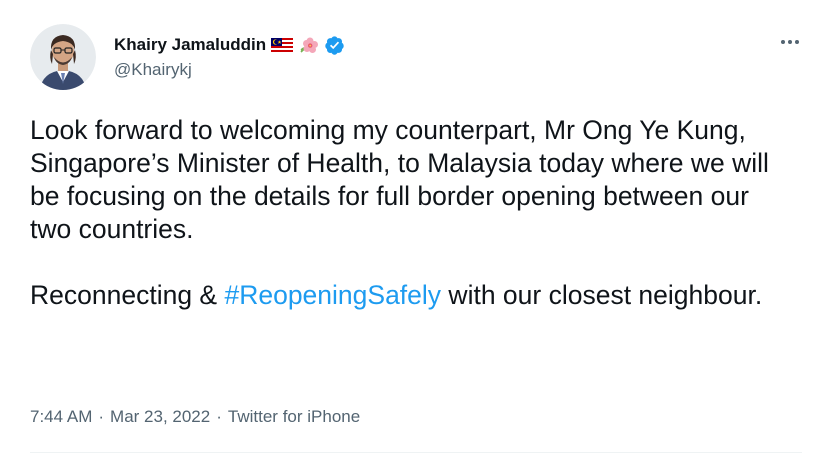 Image resolution: width=828 pixels, height=456 pixels. Describe the element at coordinates (309, 45) in the screenshot. I see `hibiscus-icon` at that location.